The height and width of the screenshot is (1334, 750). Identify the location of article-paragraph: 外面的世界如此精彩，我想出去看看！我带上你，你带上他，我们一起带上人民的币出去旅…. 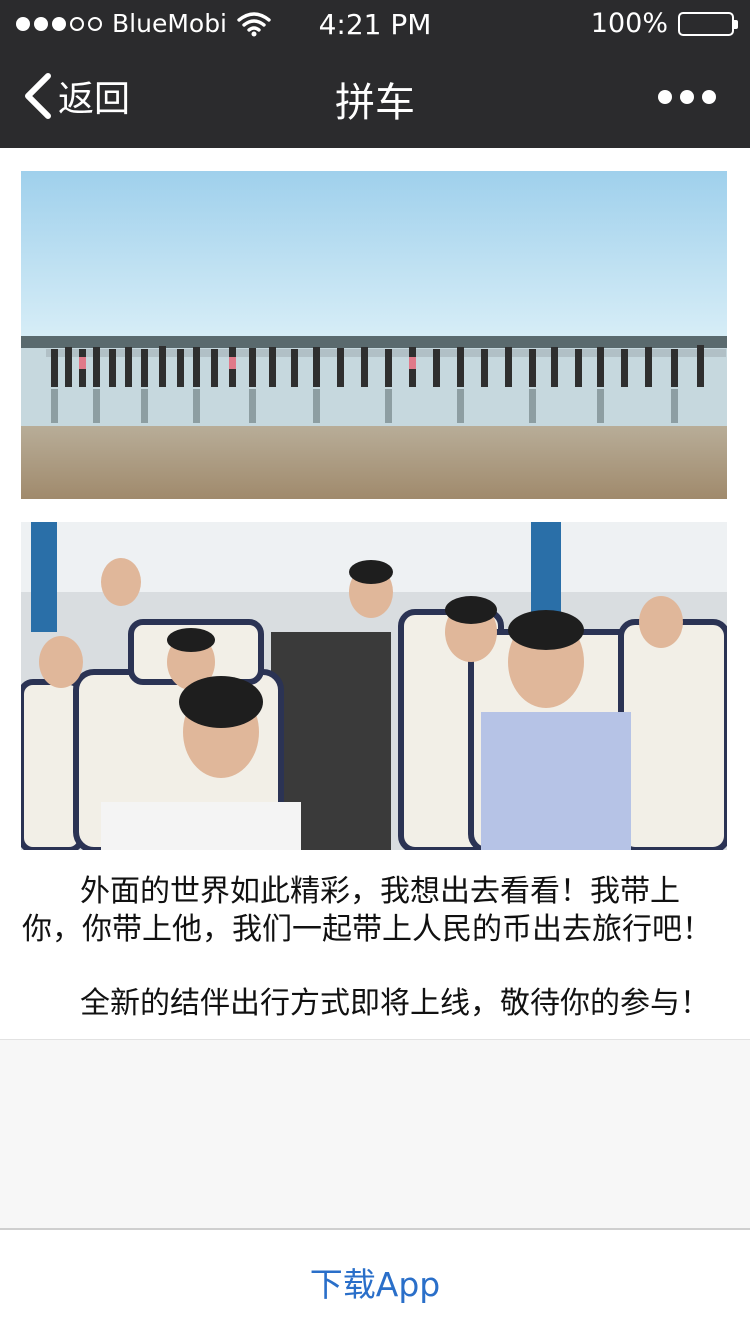
(367, 910).